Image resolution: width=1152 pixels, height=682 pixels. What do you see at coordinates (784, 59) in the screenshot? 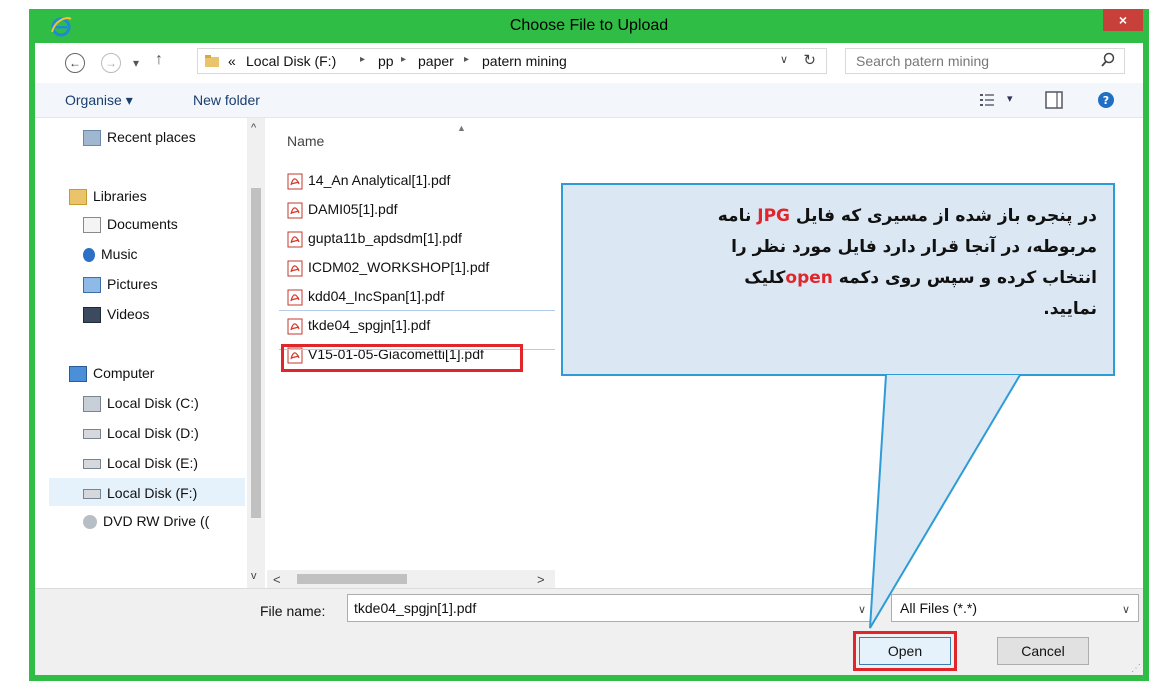
I see `address-dropdown-icon: ∨` at bounding box center [784, 59].